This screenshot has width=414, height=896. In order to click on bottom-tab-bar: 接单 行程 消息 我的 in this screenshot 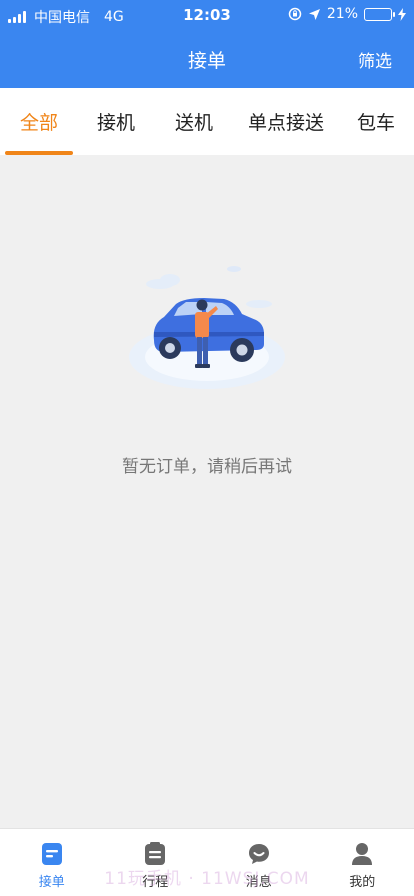, I will do `click(207, 862)`.